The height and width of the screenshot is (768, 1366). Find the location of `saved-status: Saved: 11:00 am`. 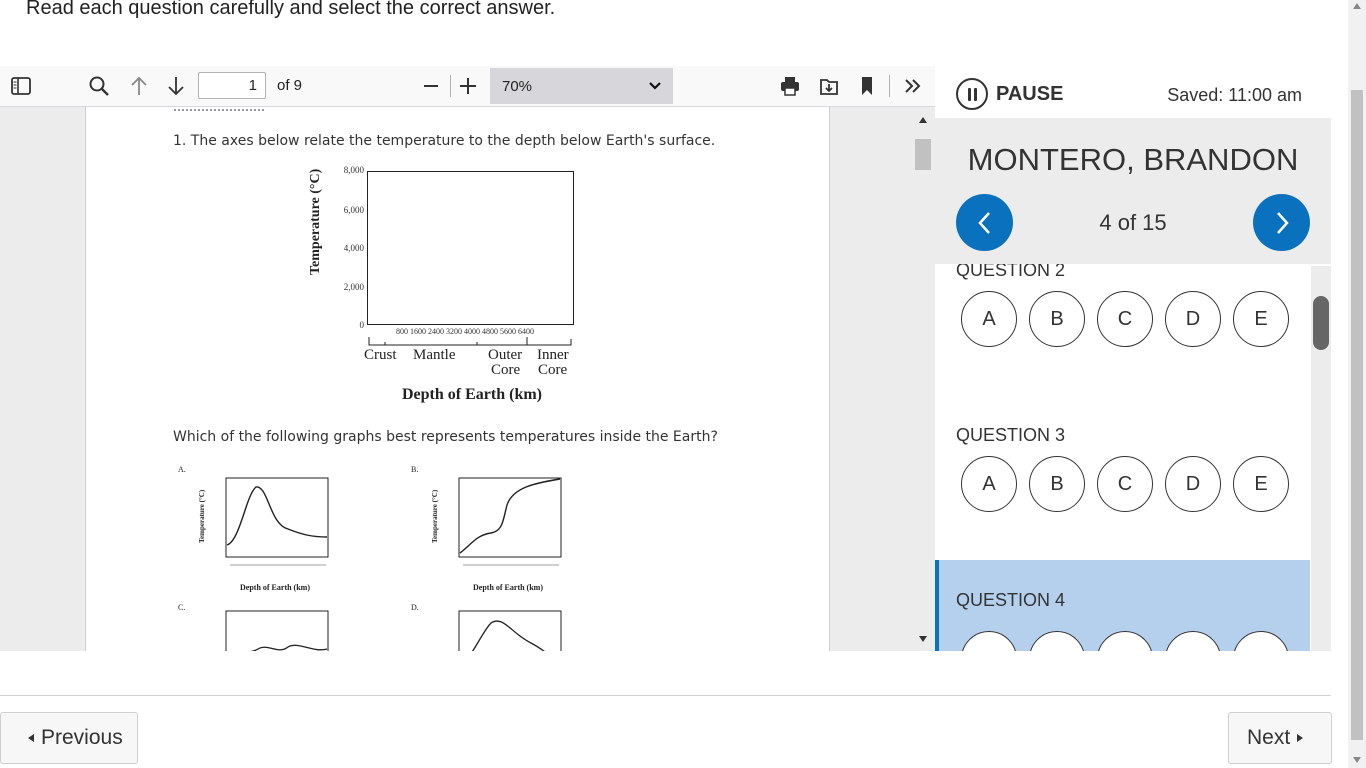

saved-status: Saved: 11:00 am is located at coordinates (1234, 95).